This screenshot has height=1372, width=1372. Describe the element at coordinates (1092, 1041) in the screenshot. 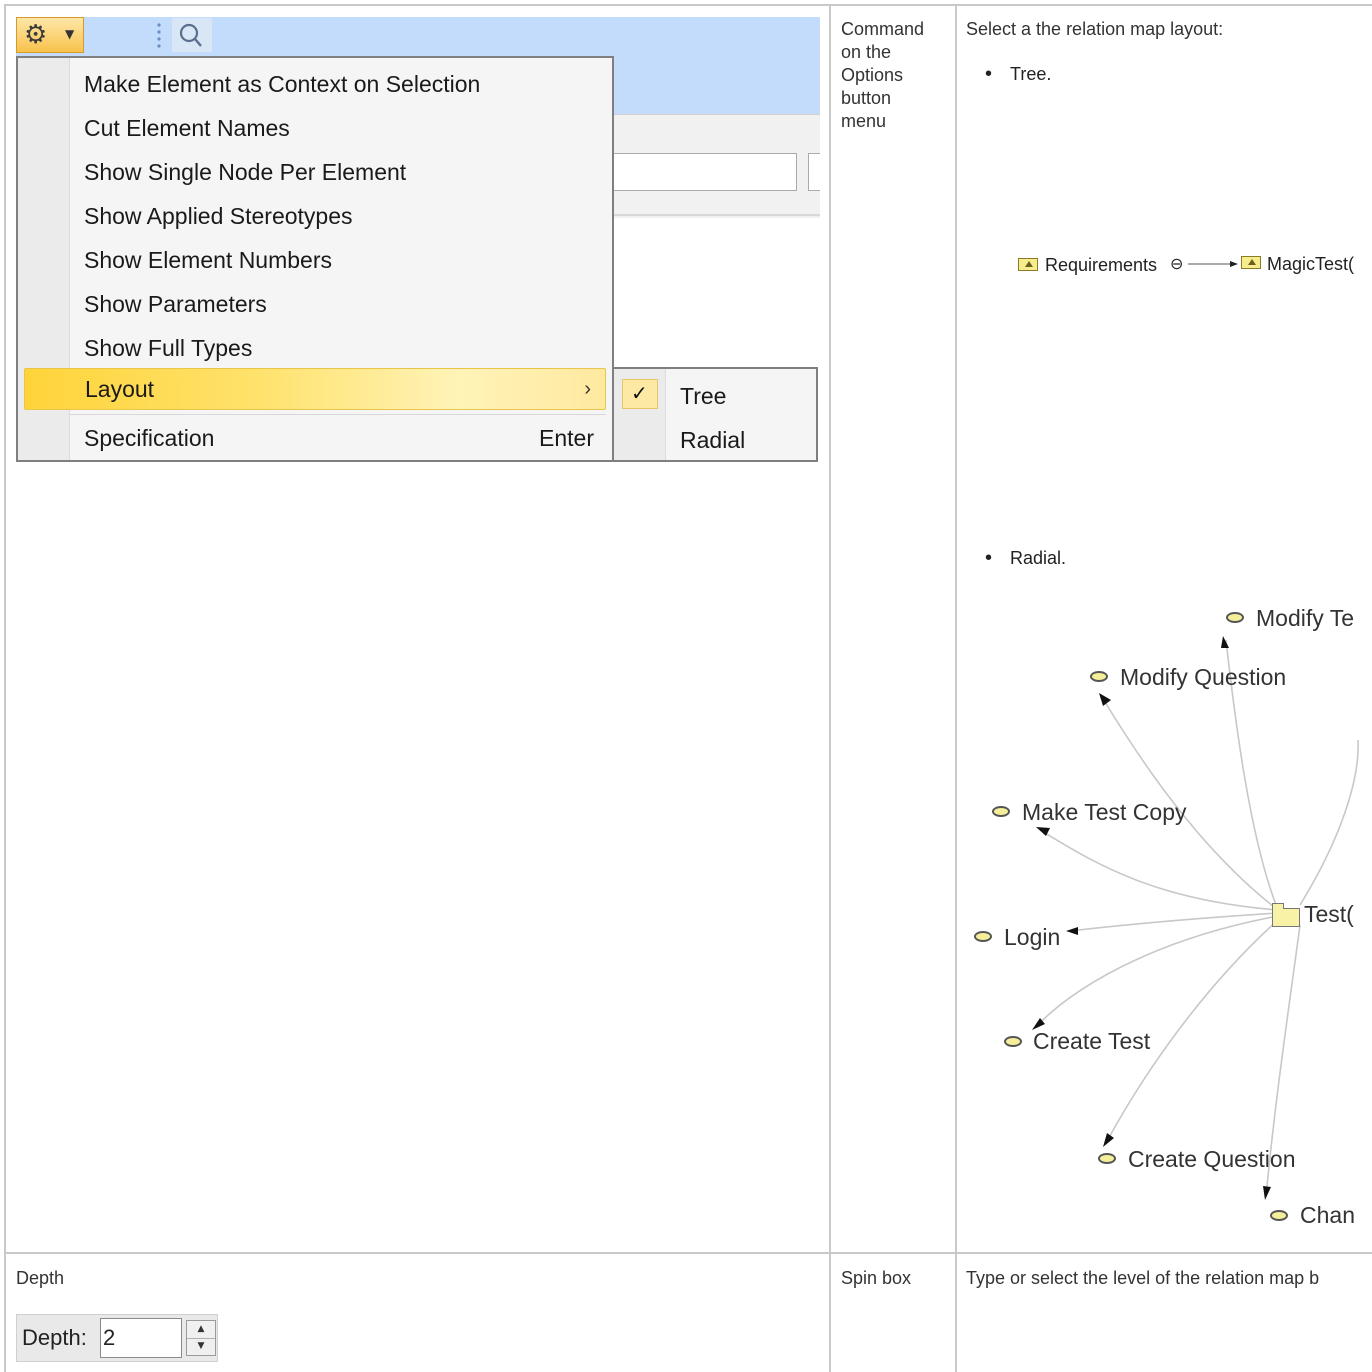

I see `radial-node-create-test: Create Test` at that location.